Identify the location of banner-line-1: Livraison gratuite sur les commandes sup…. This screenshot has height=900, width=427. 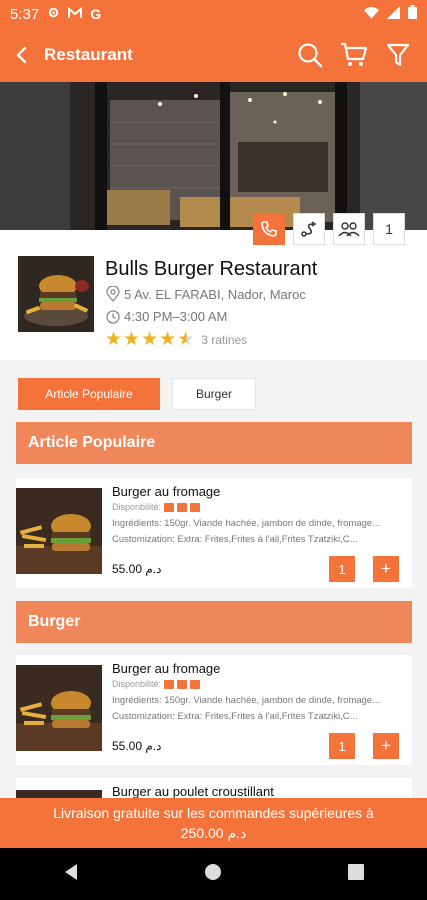
(213, 813).